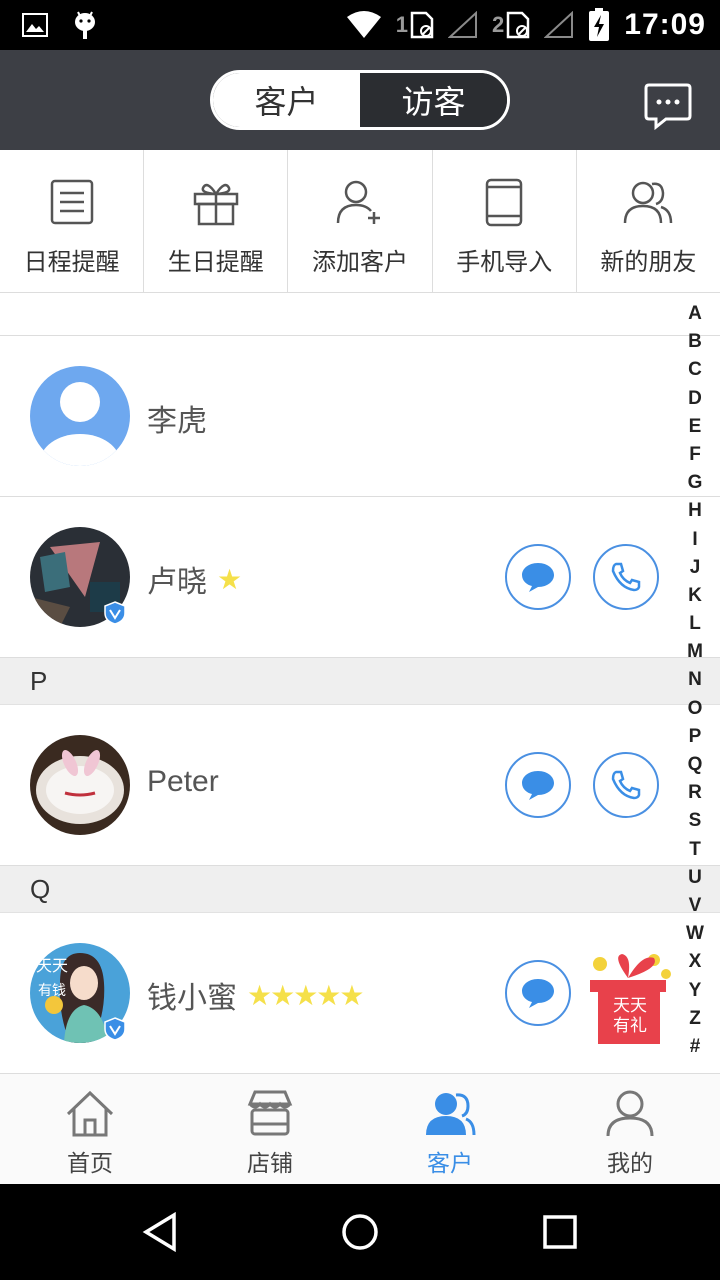 The image size is (720, 1280). I want to click on schedule-reminder-button: 日程提醒, so click(72, 221).